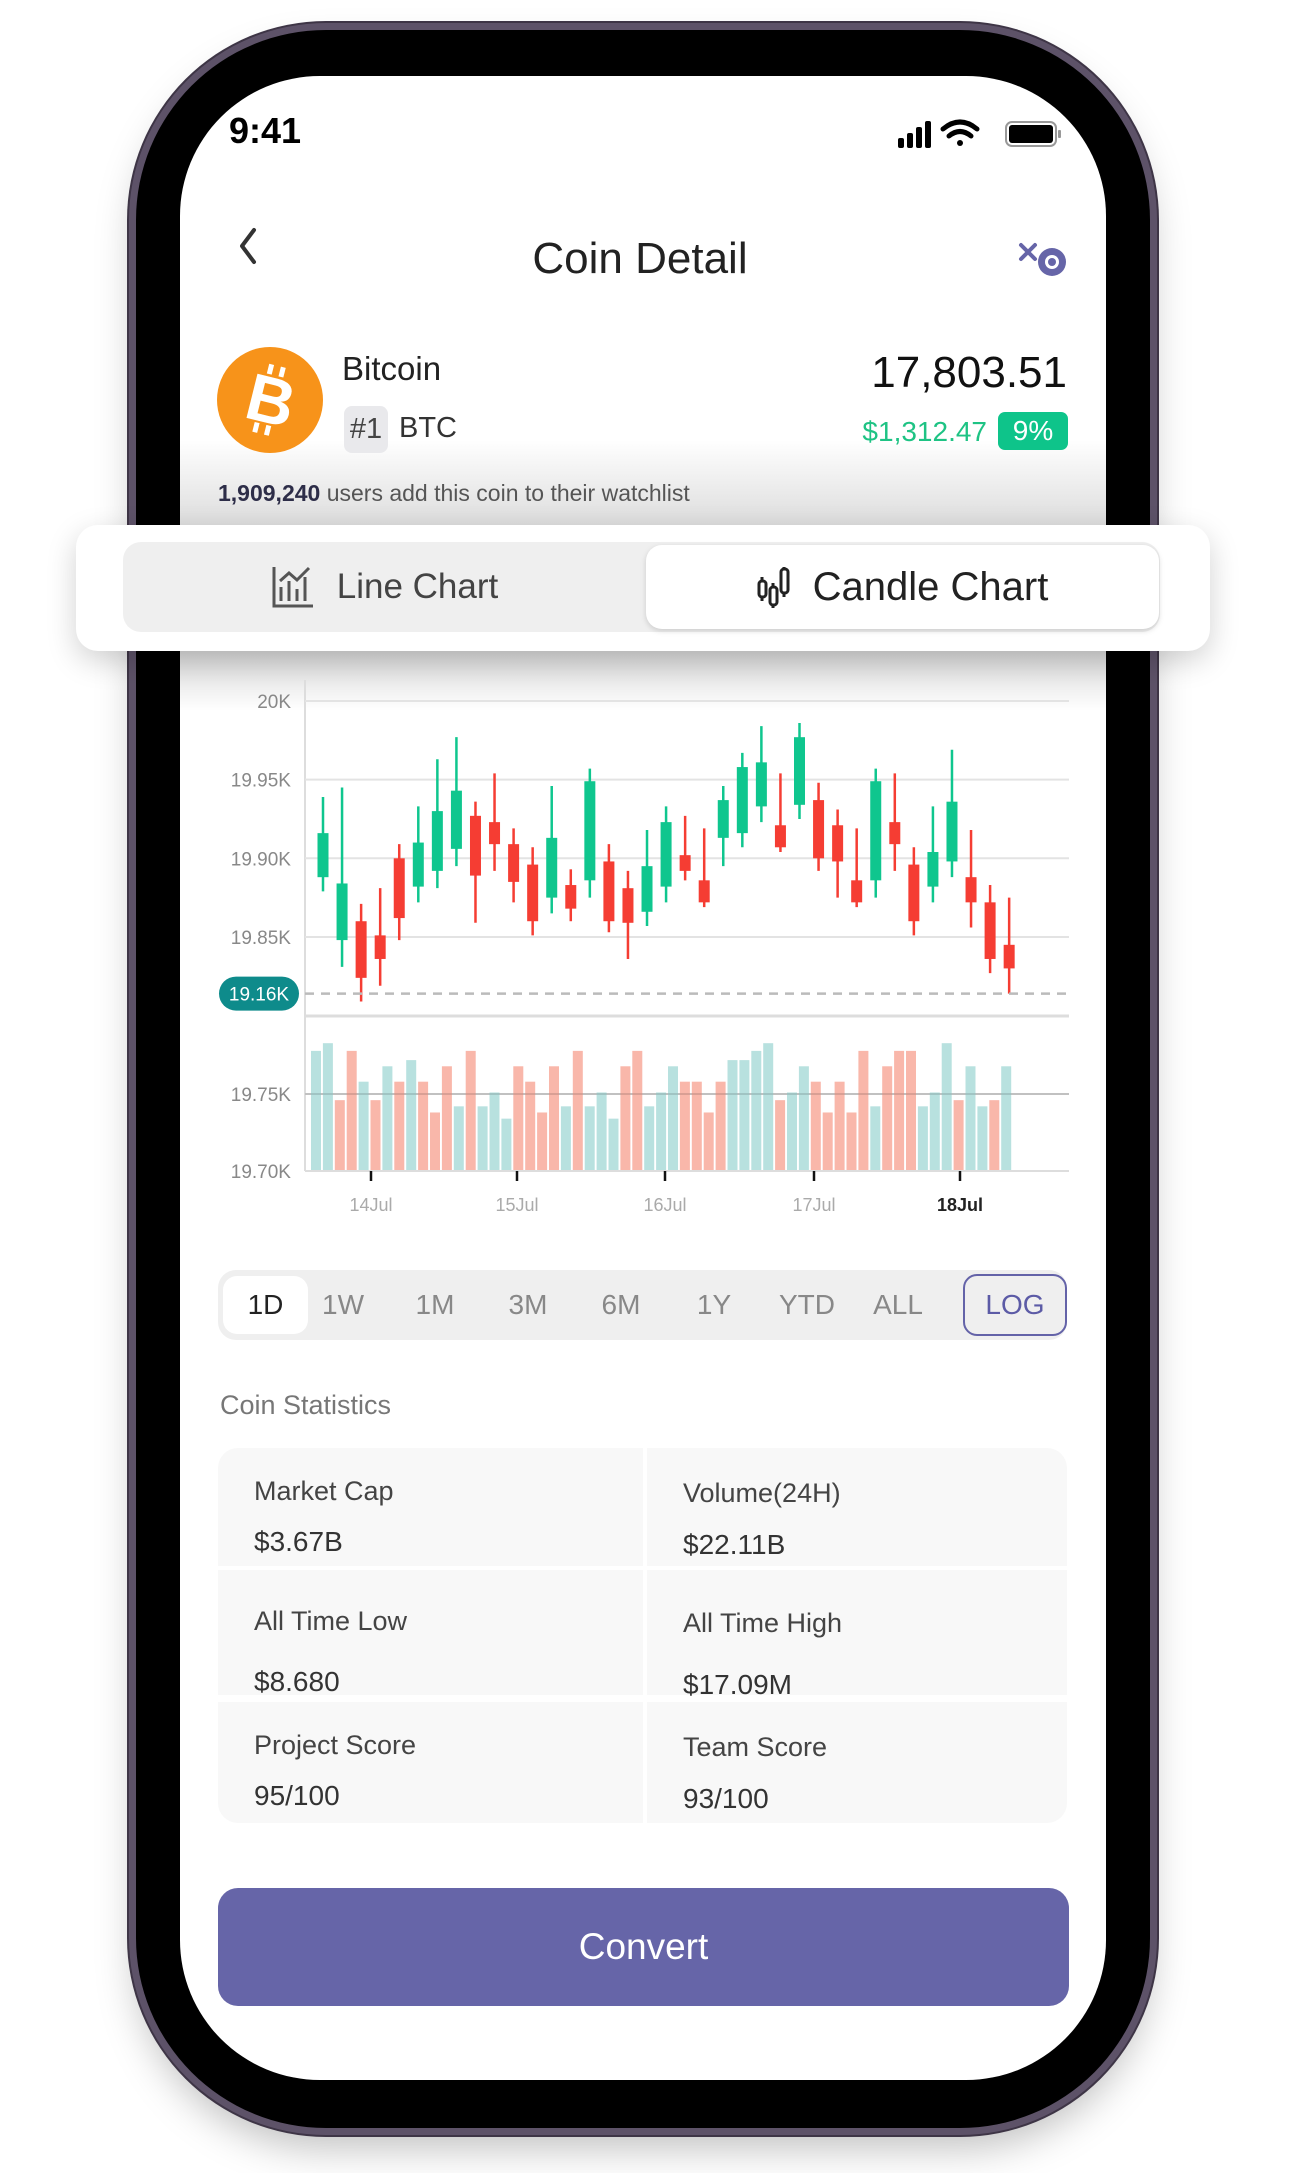  Describe the element at coordinates (370, 1205) in the screenshot. I see `x-tick-label: 14Jul` at that location.